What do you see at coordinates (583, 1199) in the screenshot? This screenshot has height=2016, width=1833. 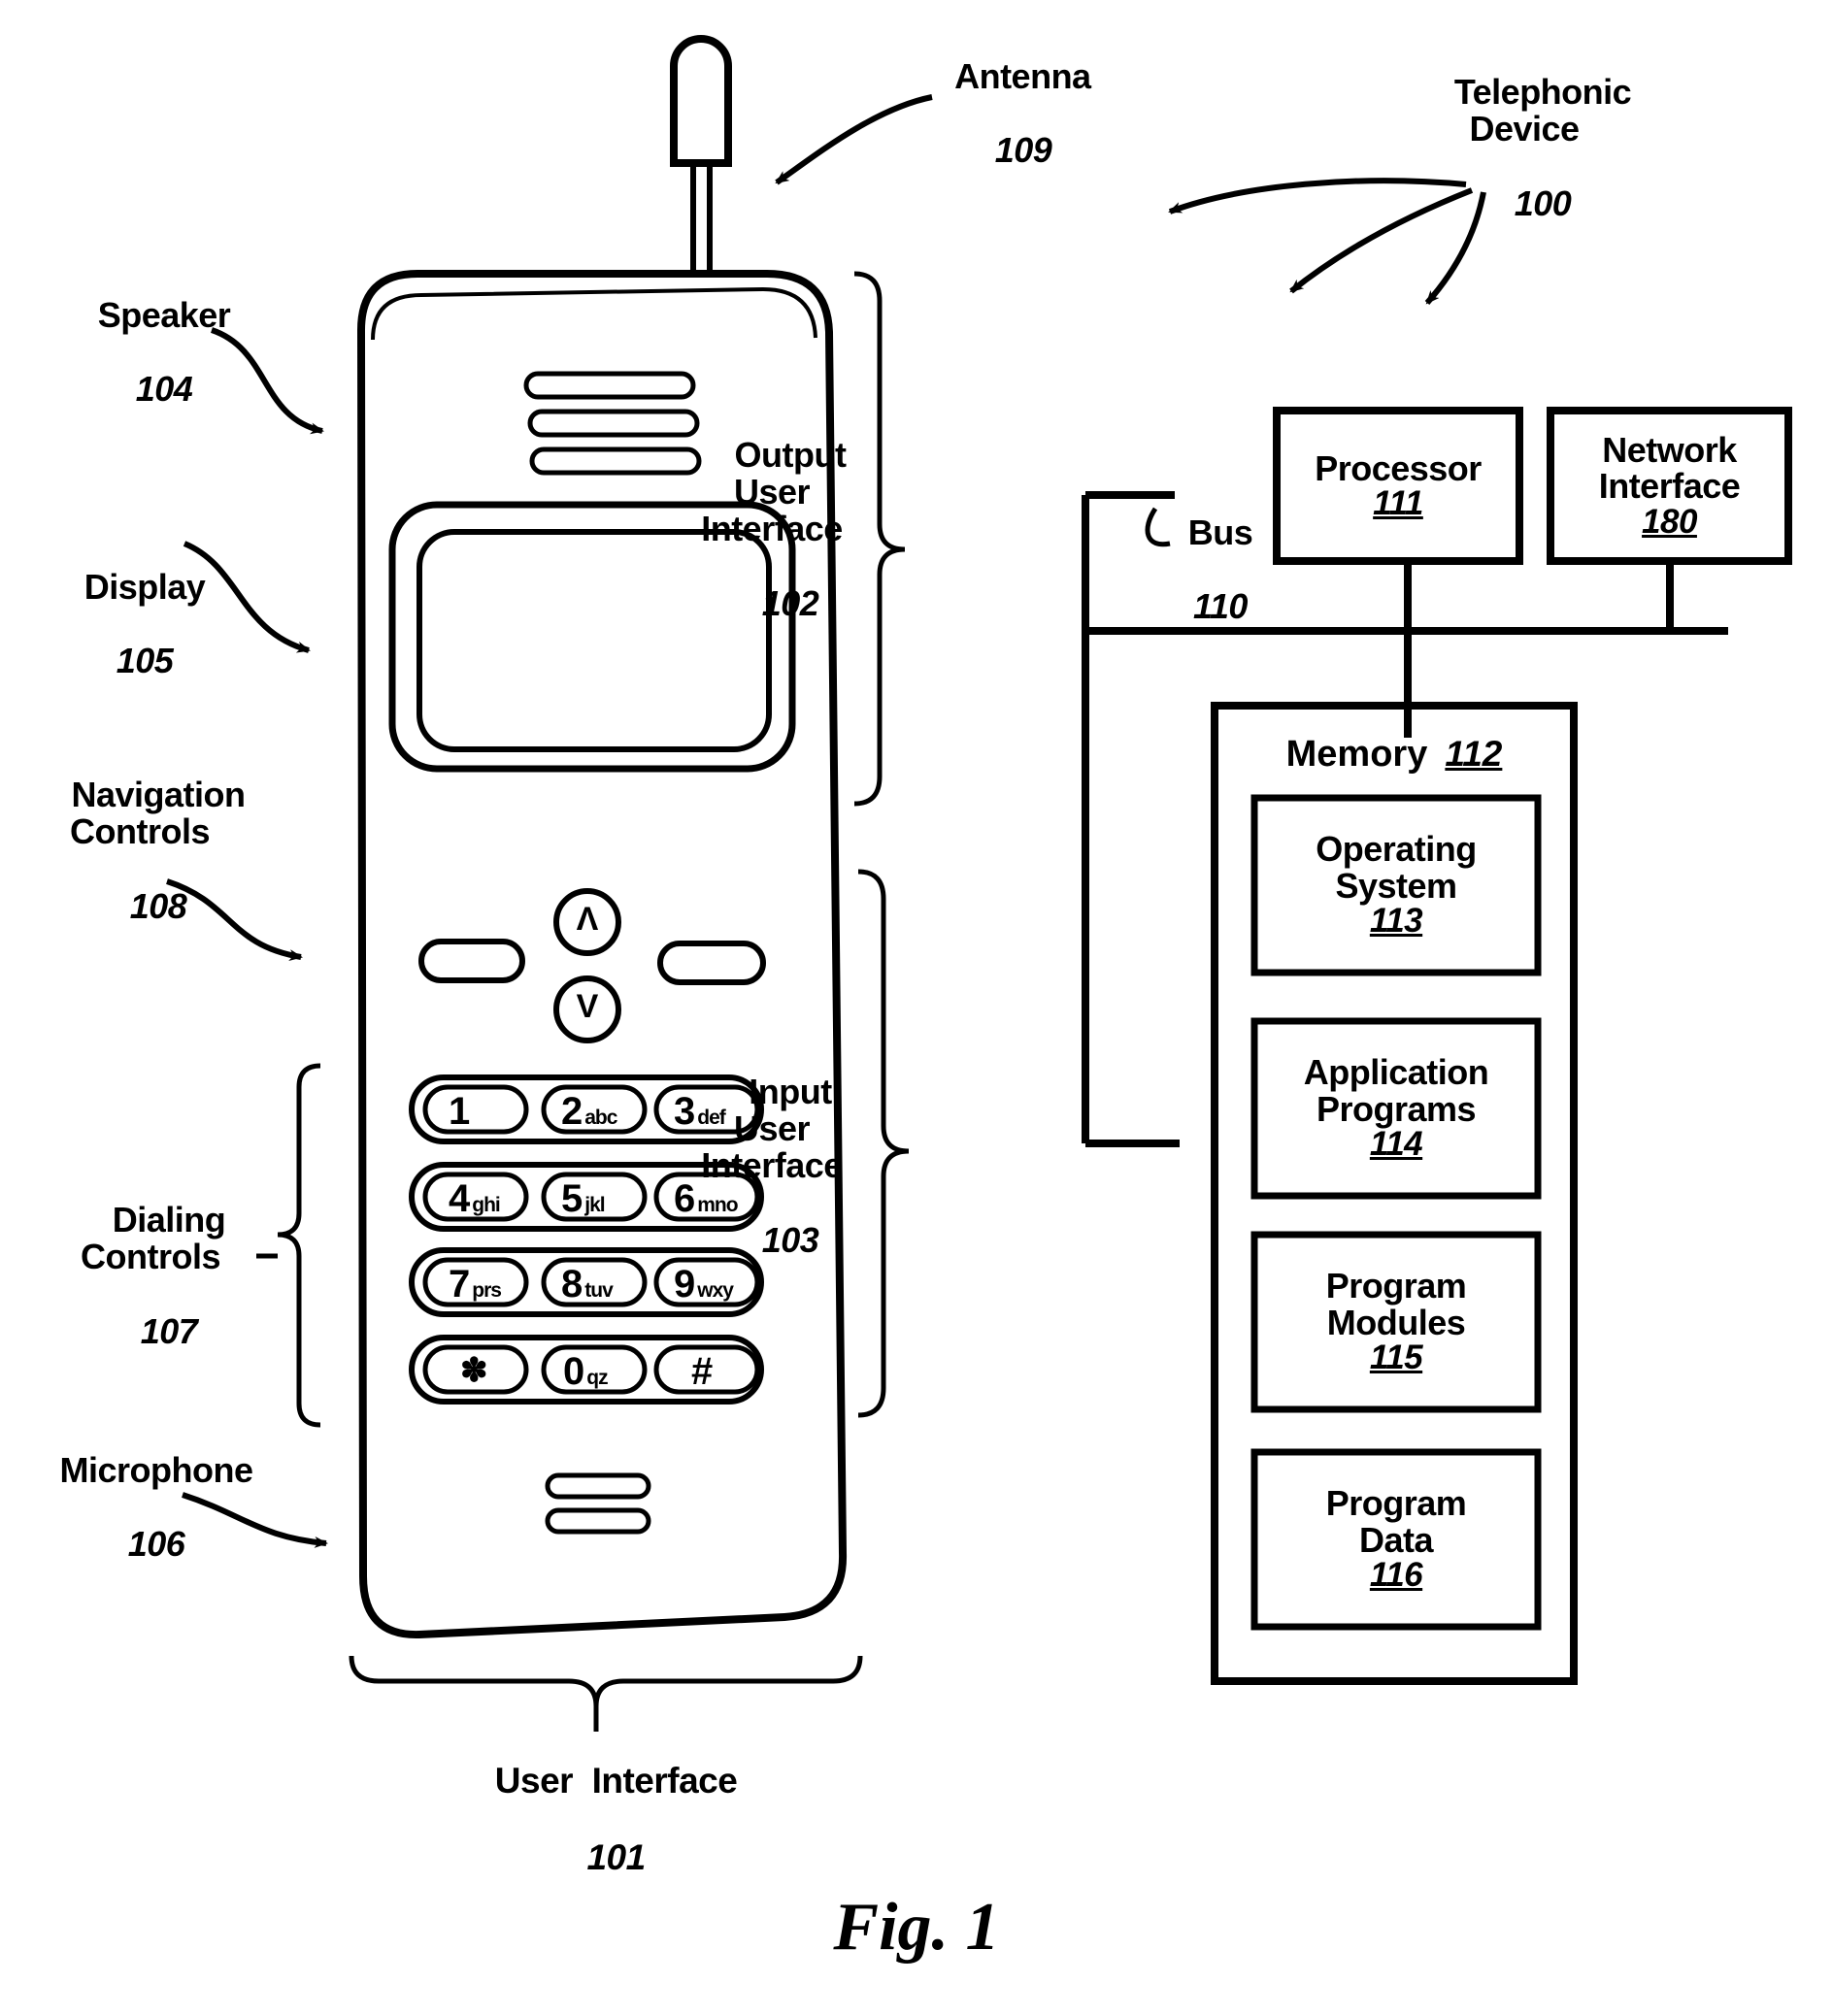 I see `key-5: 5 jkl` at bounding box center [583, 1199].